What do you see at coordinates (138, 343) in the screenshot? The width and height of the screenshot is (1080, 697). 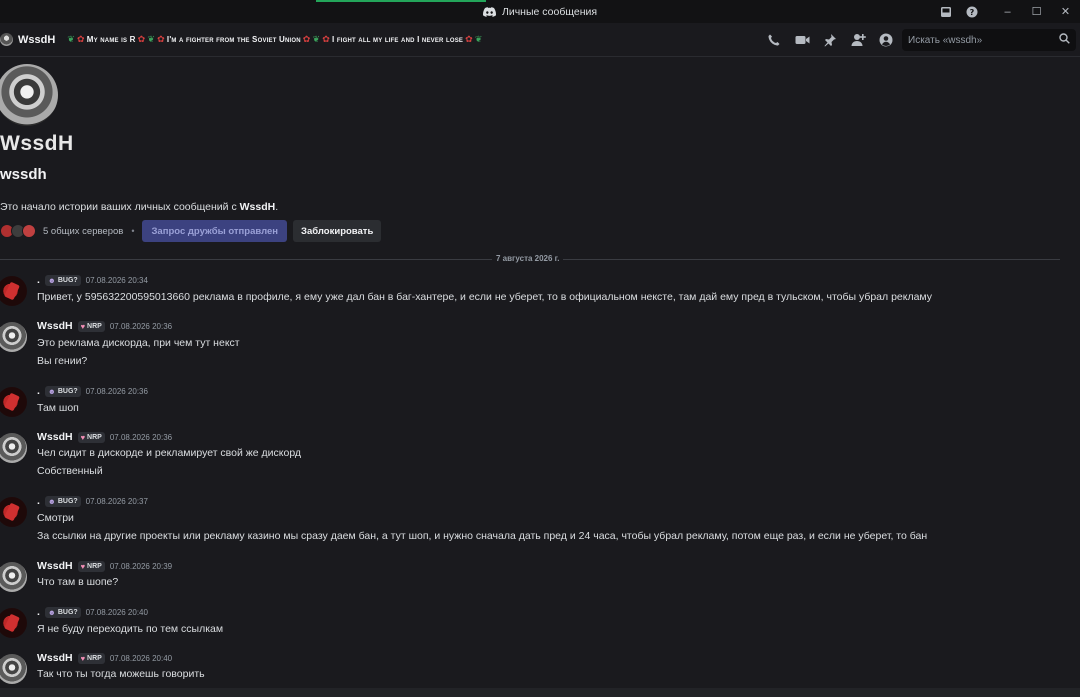 I see `message-text: Это реклама дискорда, при чем тут некст` at bounding box center [138, 343].